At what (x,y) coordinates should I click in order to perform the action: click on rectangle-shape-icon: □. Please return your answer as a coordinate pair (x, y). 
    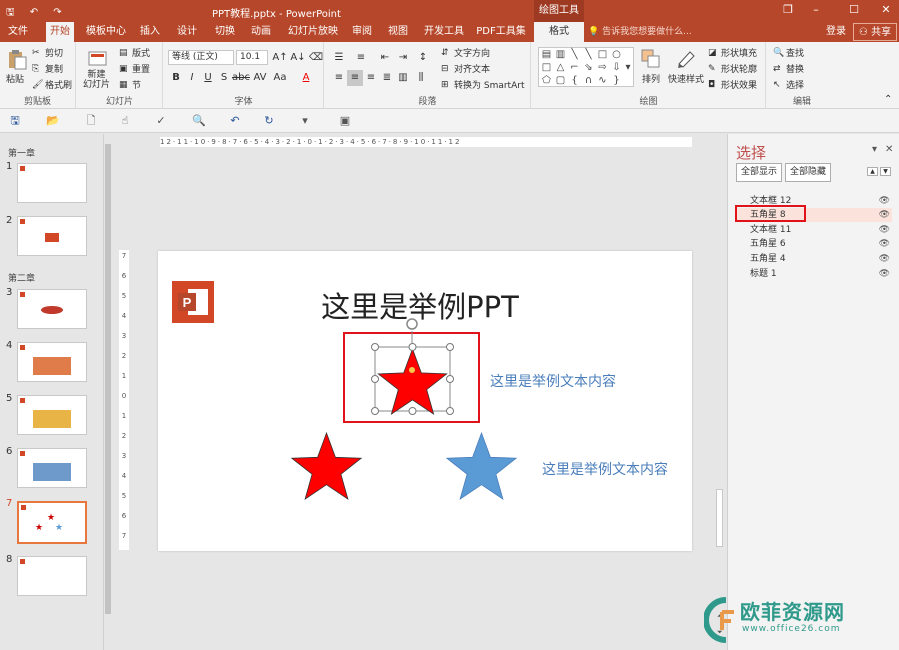
    Looking at the image, I should click on (602, 55).